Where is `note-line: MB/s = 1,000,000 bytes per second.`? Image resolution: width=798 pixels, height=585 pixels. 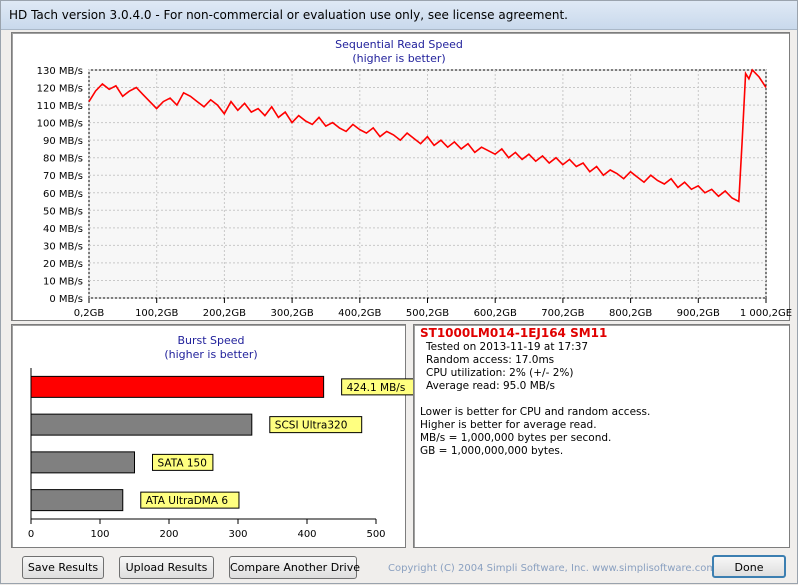 note-line: MB/s = 1,000,000 bytes per second. is located at coordinates (516, 438).